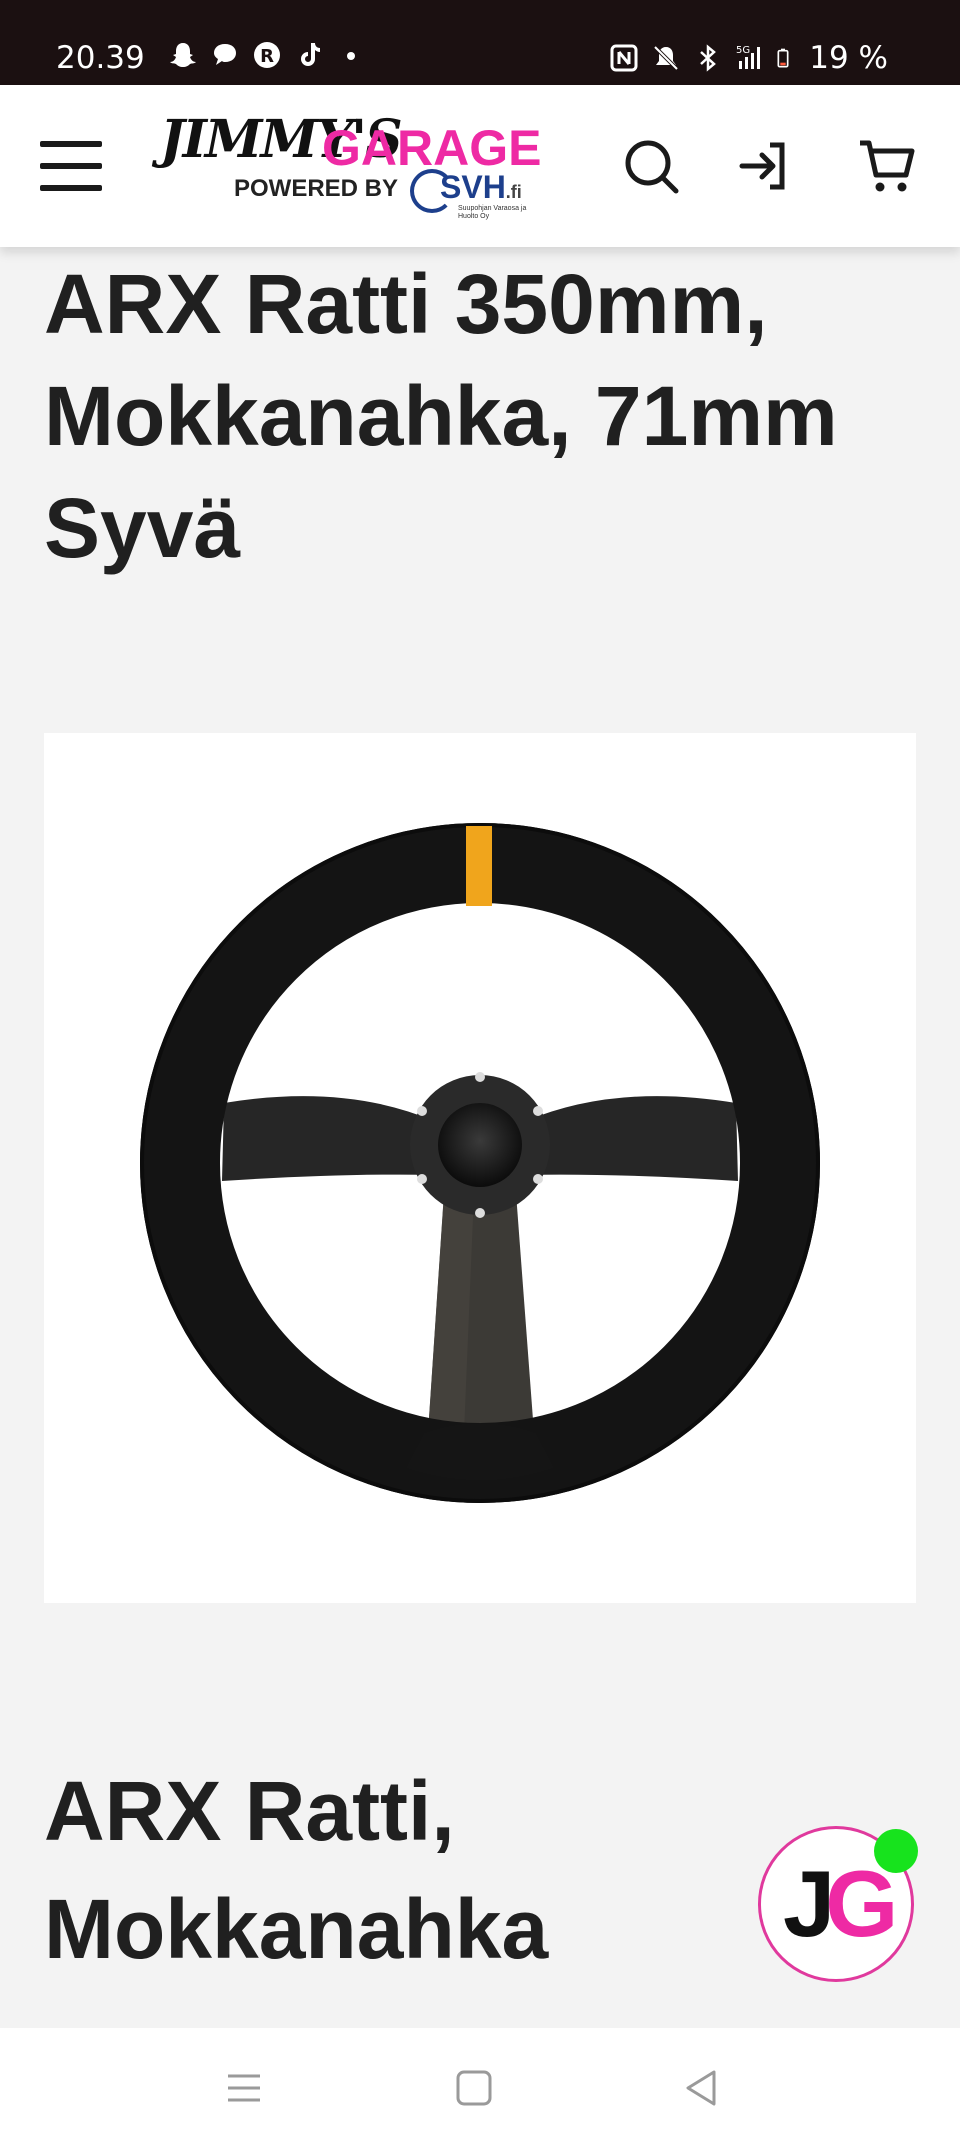  I want to click on svg-text: R, so click(267, 56).